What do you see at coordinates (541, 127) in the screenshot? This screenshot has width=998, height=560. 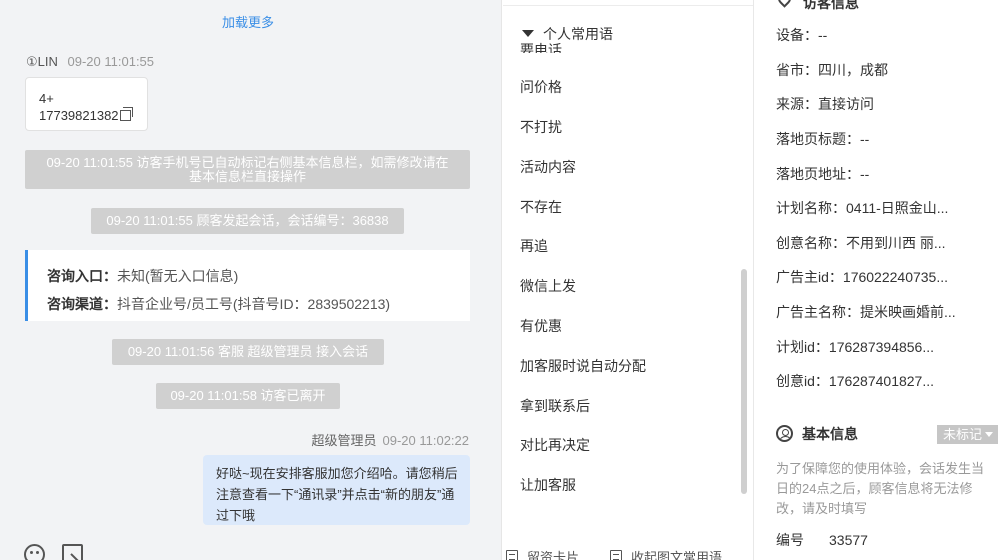 I see `phrase-item: 不打扰` at bounding box center [541, 127].